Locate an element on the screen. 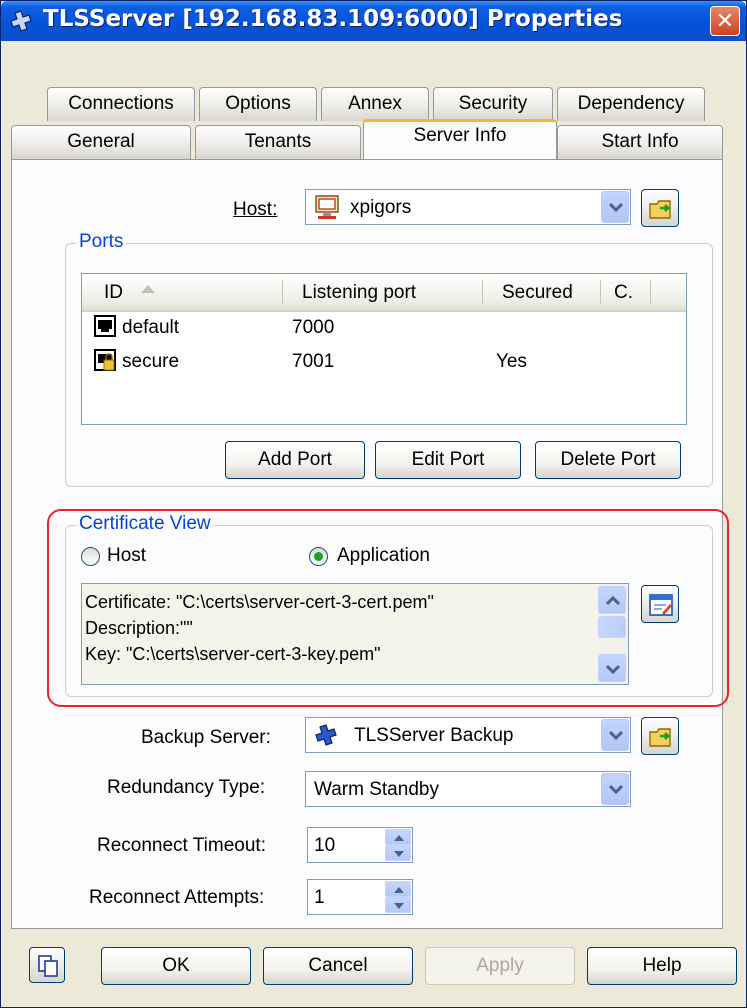  port-id: secure is located at coordinates (151, 361).